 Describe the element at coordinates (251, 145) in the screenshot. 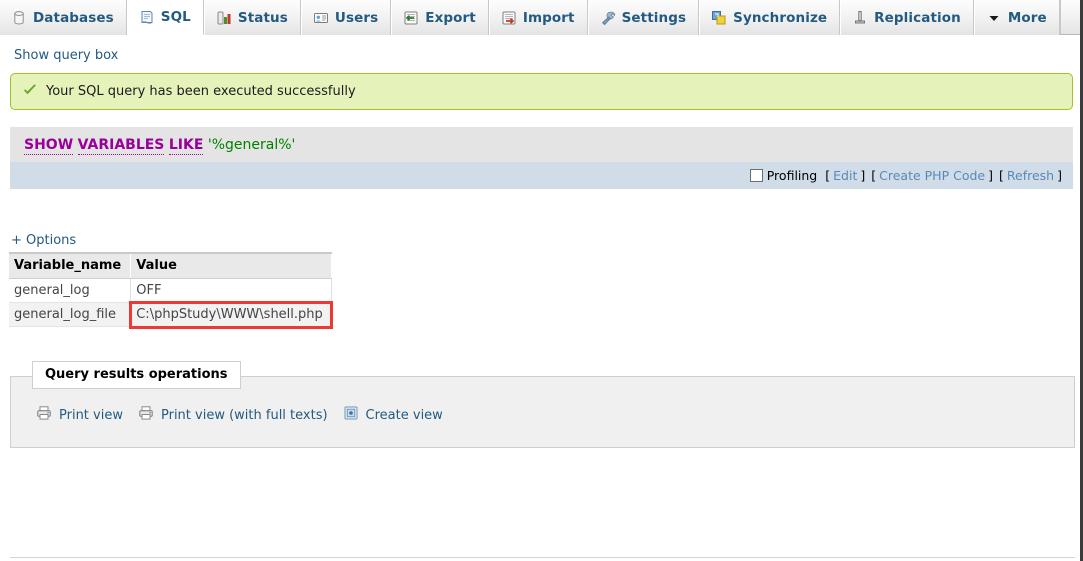

I see `sql-string-literal: '%general%'` at that location.